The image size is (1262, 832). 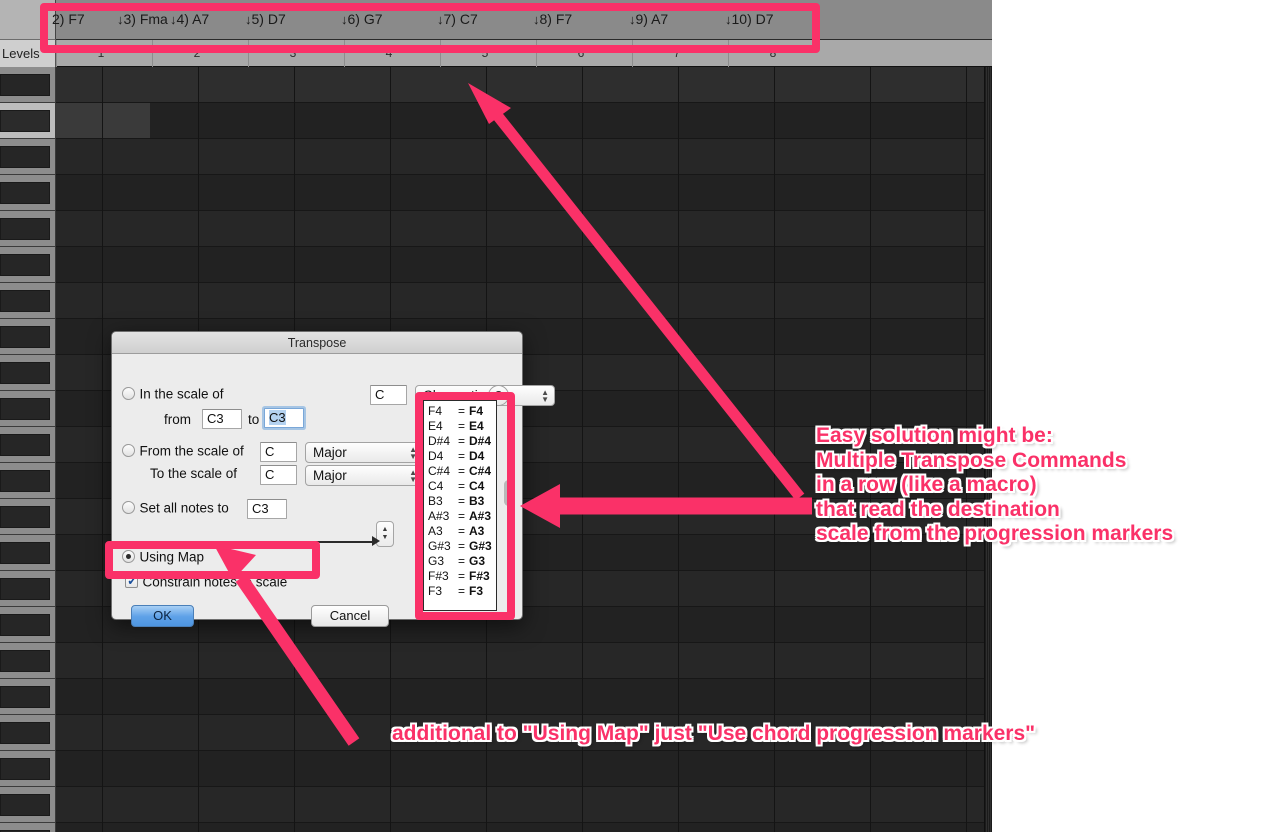 I want to click on note-map-row: G3 = G3, so click(x=462, y=561).